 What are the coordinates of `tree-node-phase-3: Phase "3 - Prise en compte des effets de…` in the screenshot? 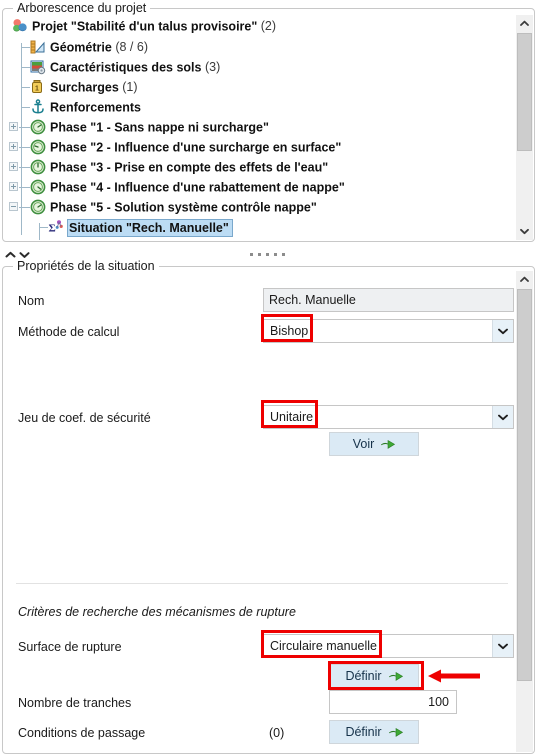 It's located at (260, 167).